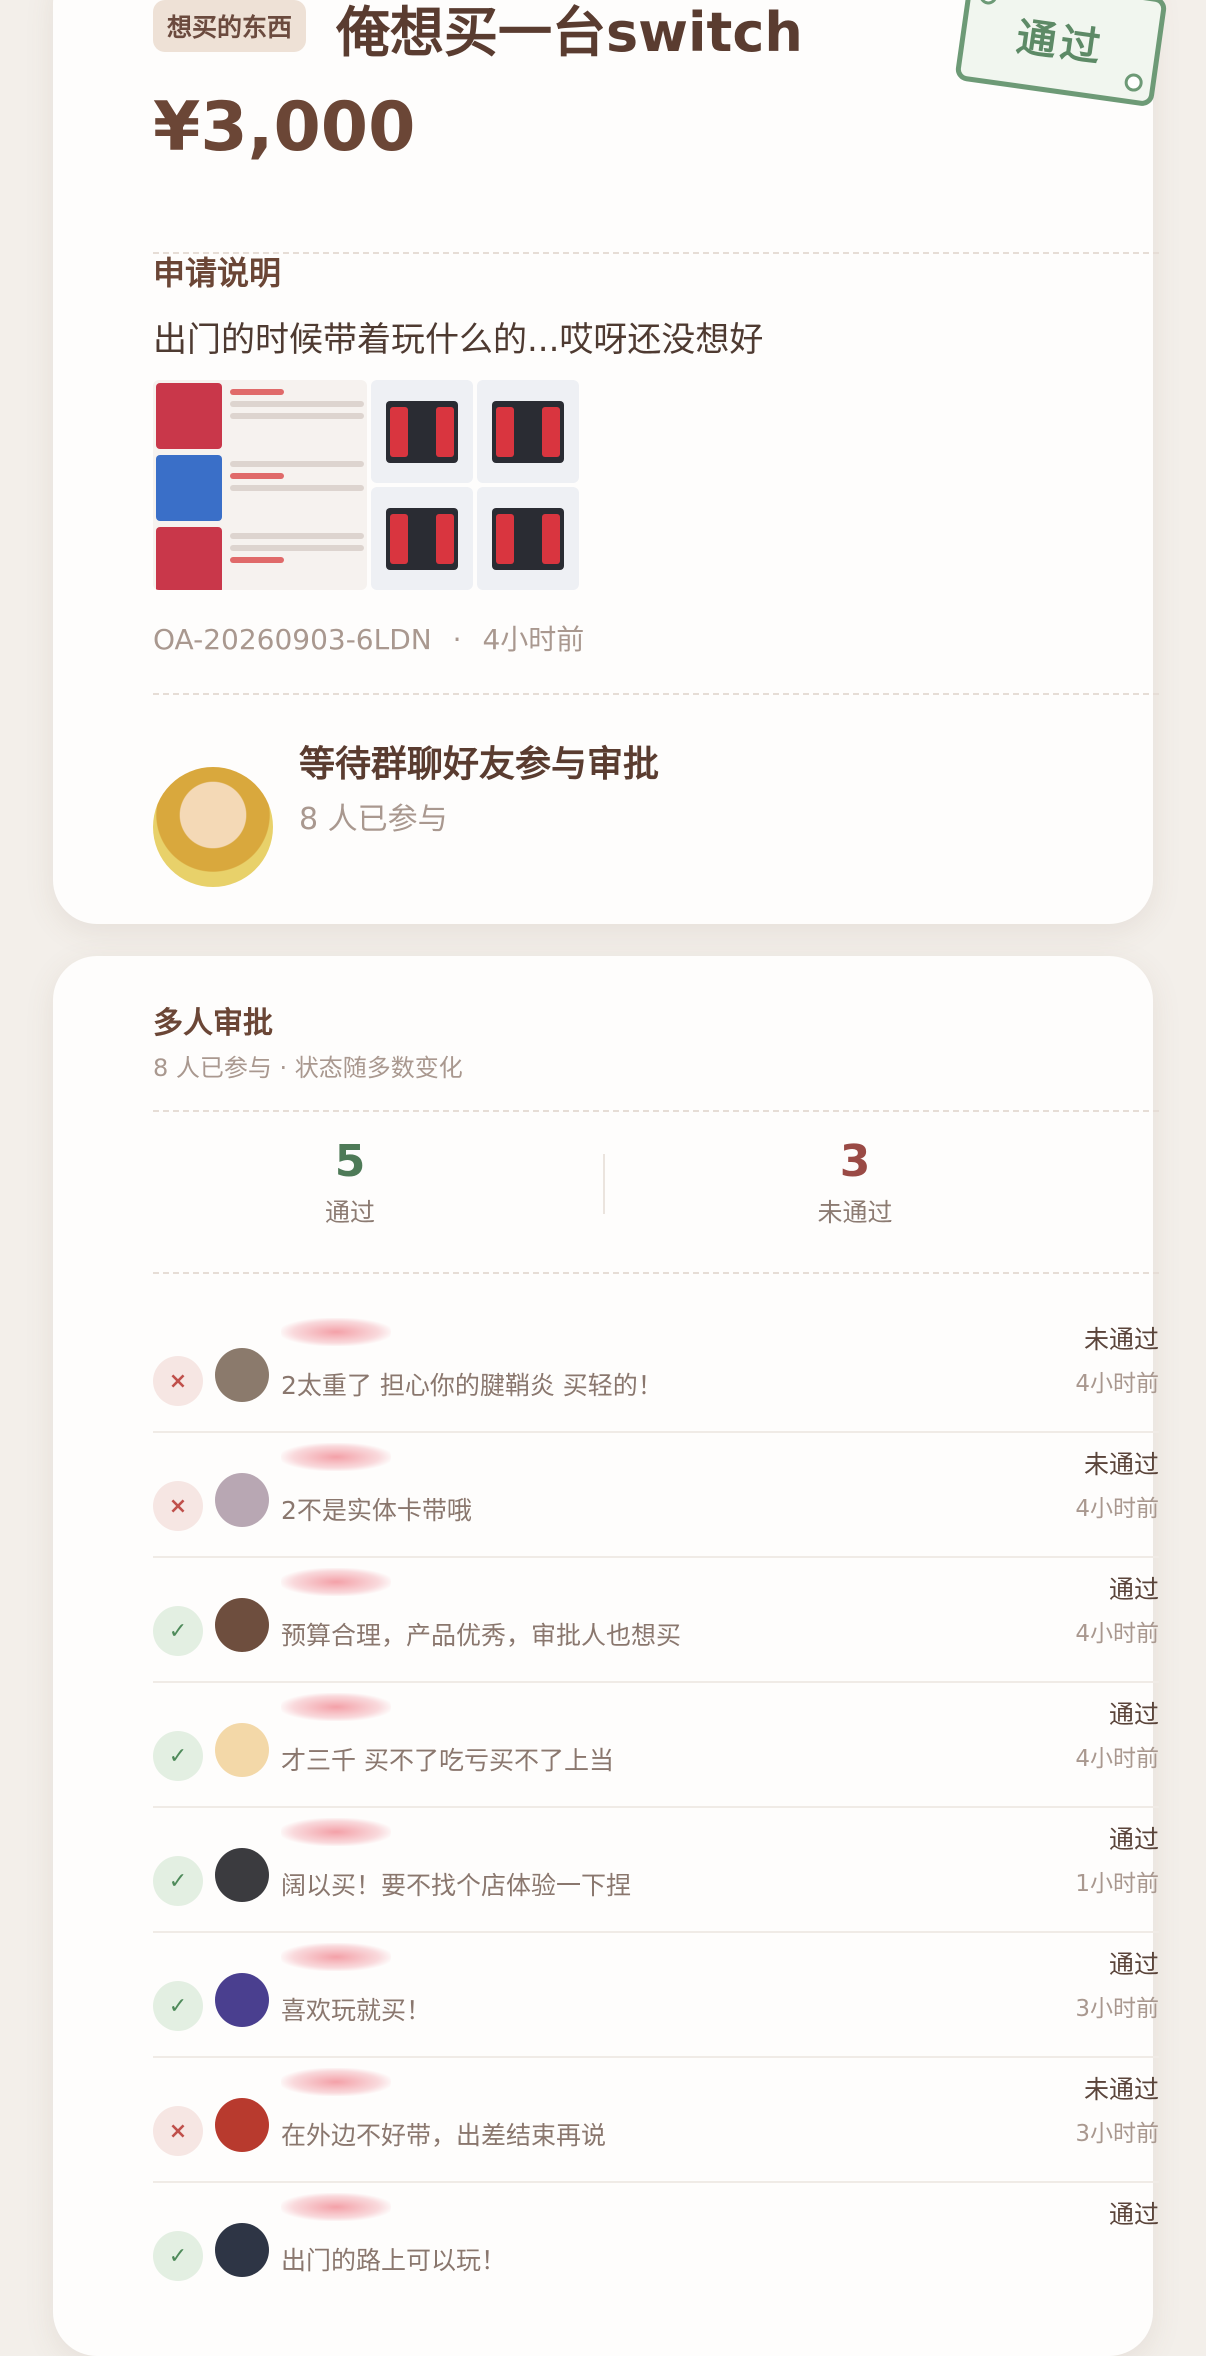 Image resolution: width=1206 pixels, height=2356 pixels. I want to click on vote-comment: 在外边不好带，出差结束再说, so click(444, 2135).